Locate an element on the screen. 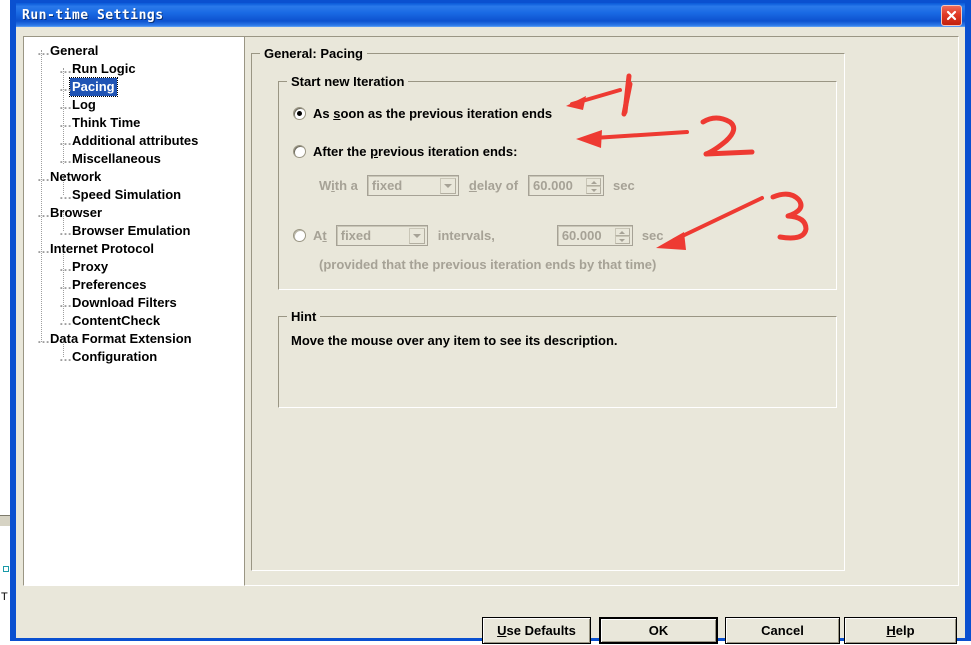 This screenshot has height=645, width=971. use-defaults-button: Use Defaults is located at coordinates (536, 630).